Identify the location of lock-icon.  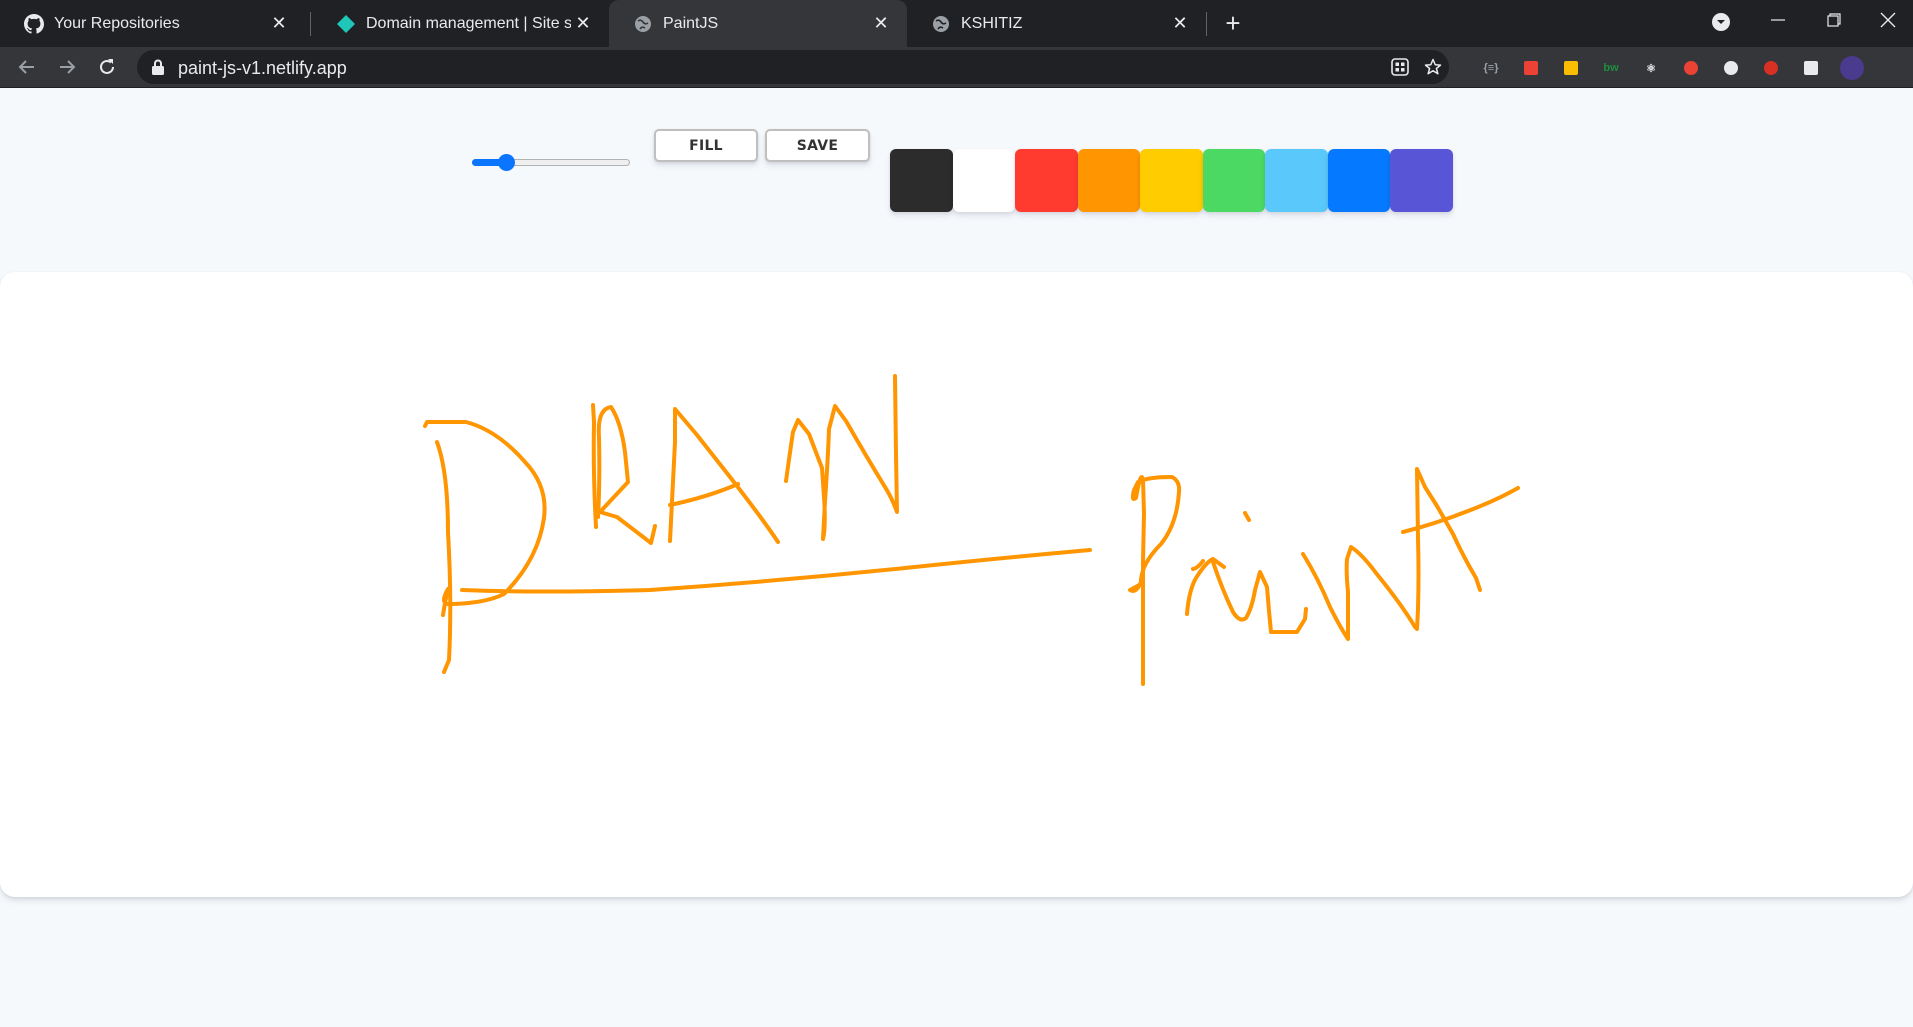
(158, 67).